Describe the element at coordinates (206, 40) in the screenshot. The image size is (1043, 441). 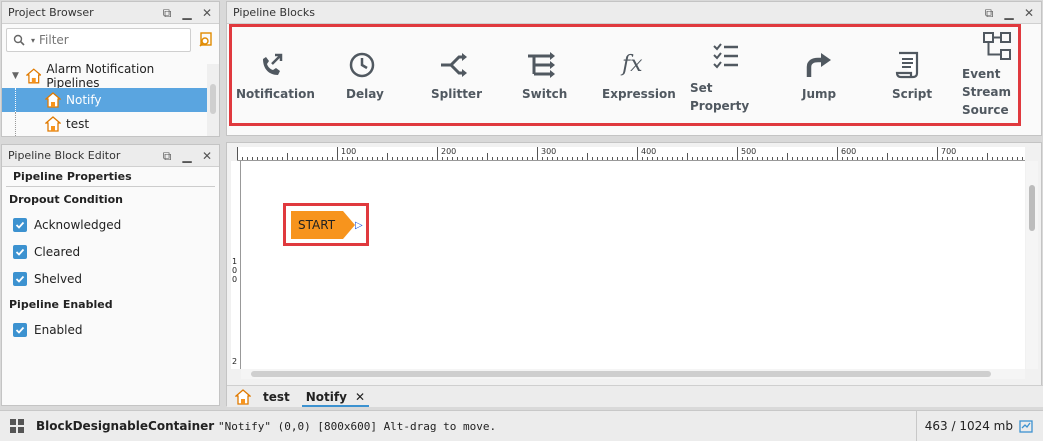
I see `find-replace-icon` at that location.